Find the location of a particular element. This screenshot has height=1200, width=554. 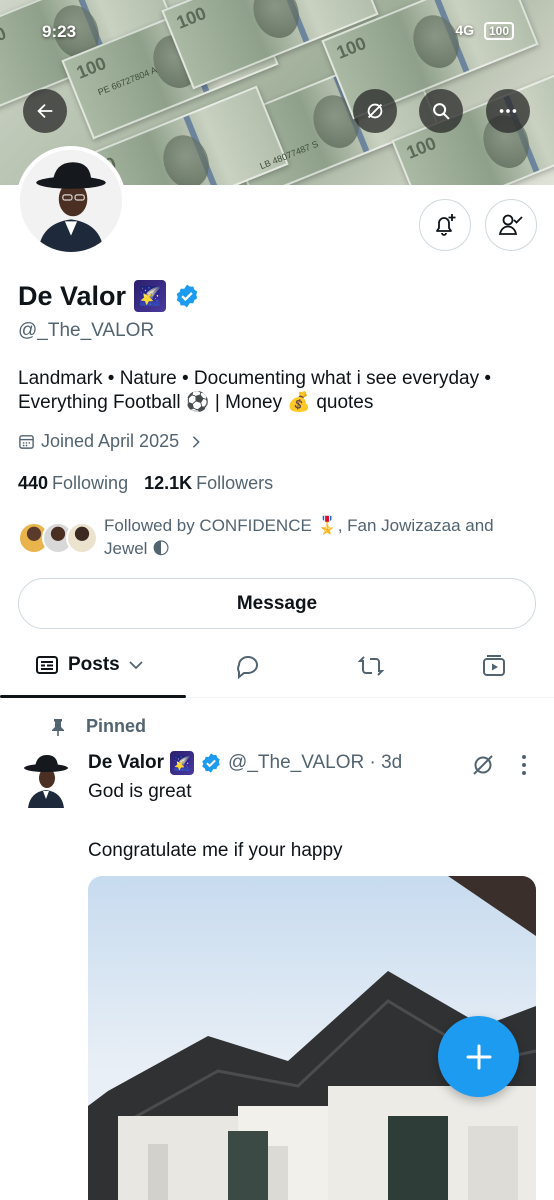

following-button is located at coordinates (511, 225).